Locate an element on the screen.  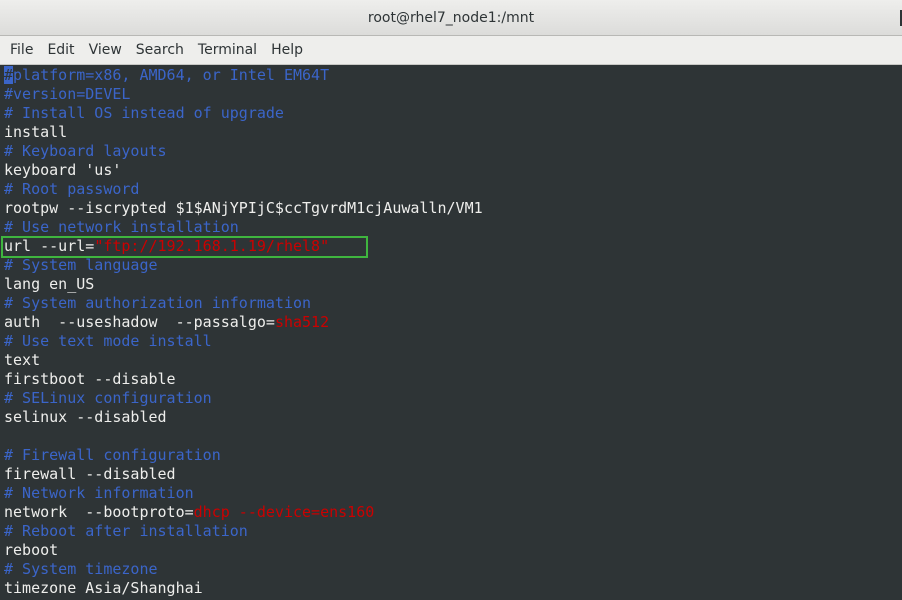
terminal-text: platform=x86, AMD64, or Intel EM64T is located at coordinates (171, 75).